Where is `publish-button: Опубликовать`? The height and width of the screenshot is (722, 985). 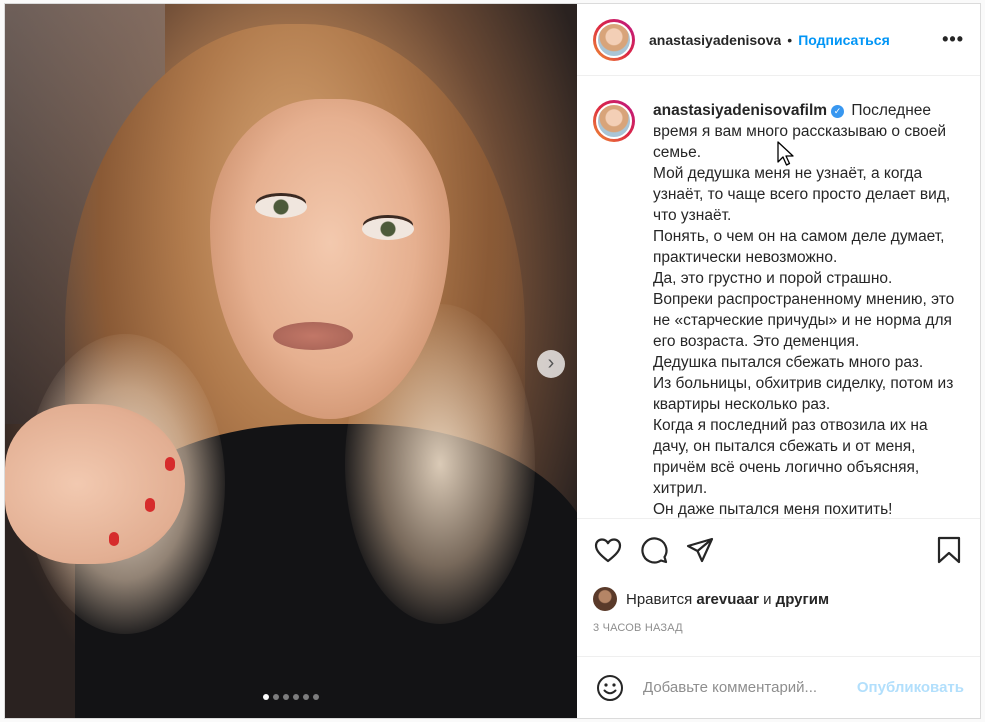 publish-button: Опубликовать is located at coordinates (910, 687).